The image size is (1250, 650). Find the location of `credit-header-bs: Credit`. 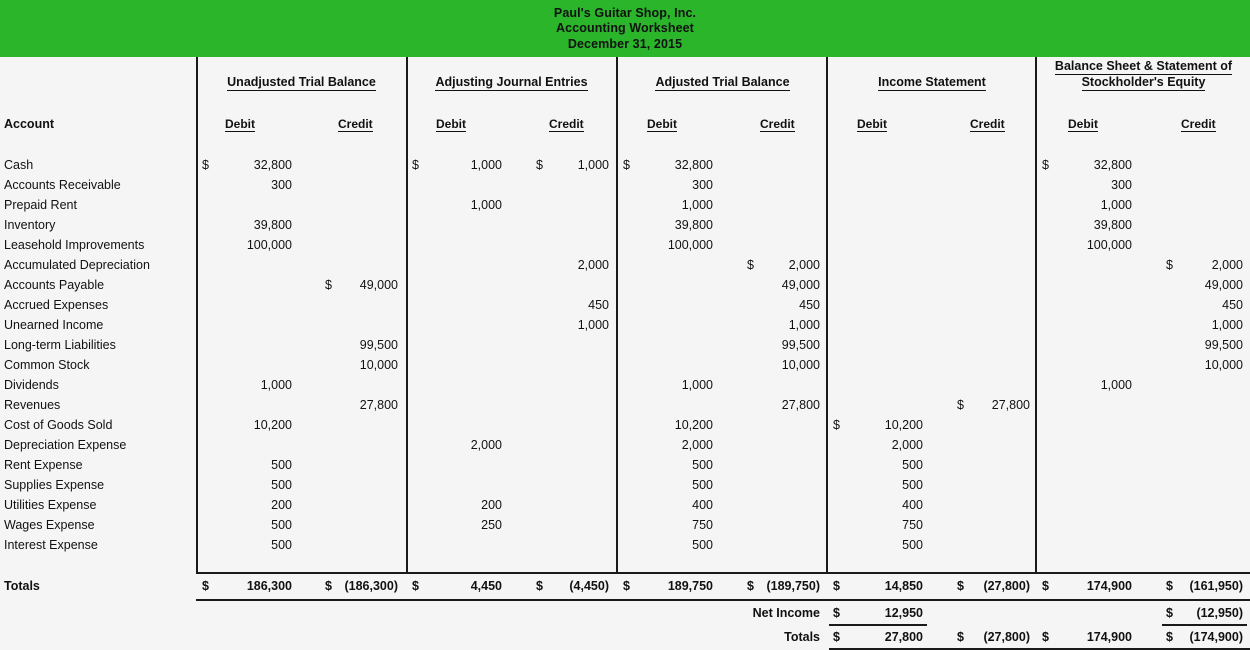

credit-header-bs: Credit is located at coordinates (1198, 124).